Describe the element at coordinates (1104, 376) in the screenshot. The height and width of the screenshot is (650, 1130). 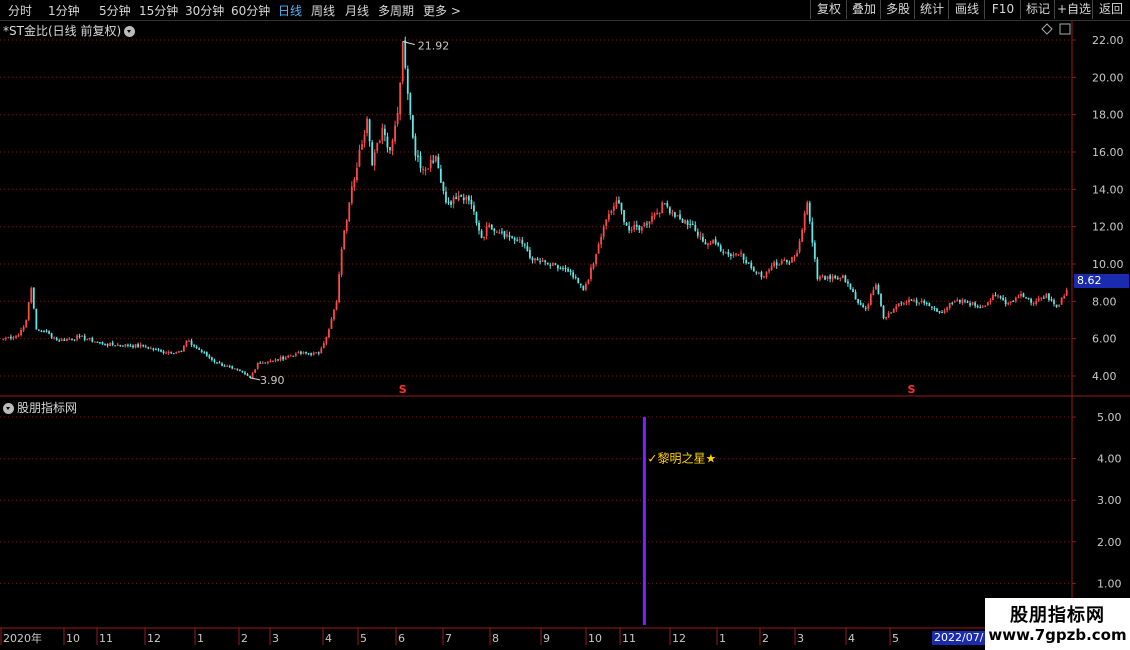
I see `price-axis-label: 4.00` at that location.